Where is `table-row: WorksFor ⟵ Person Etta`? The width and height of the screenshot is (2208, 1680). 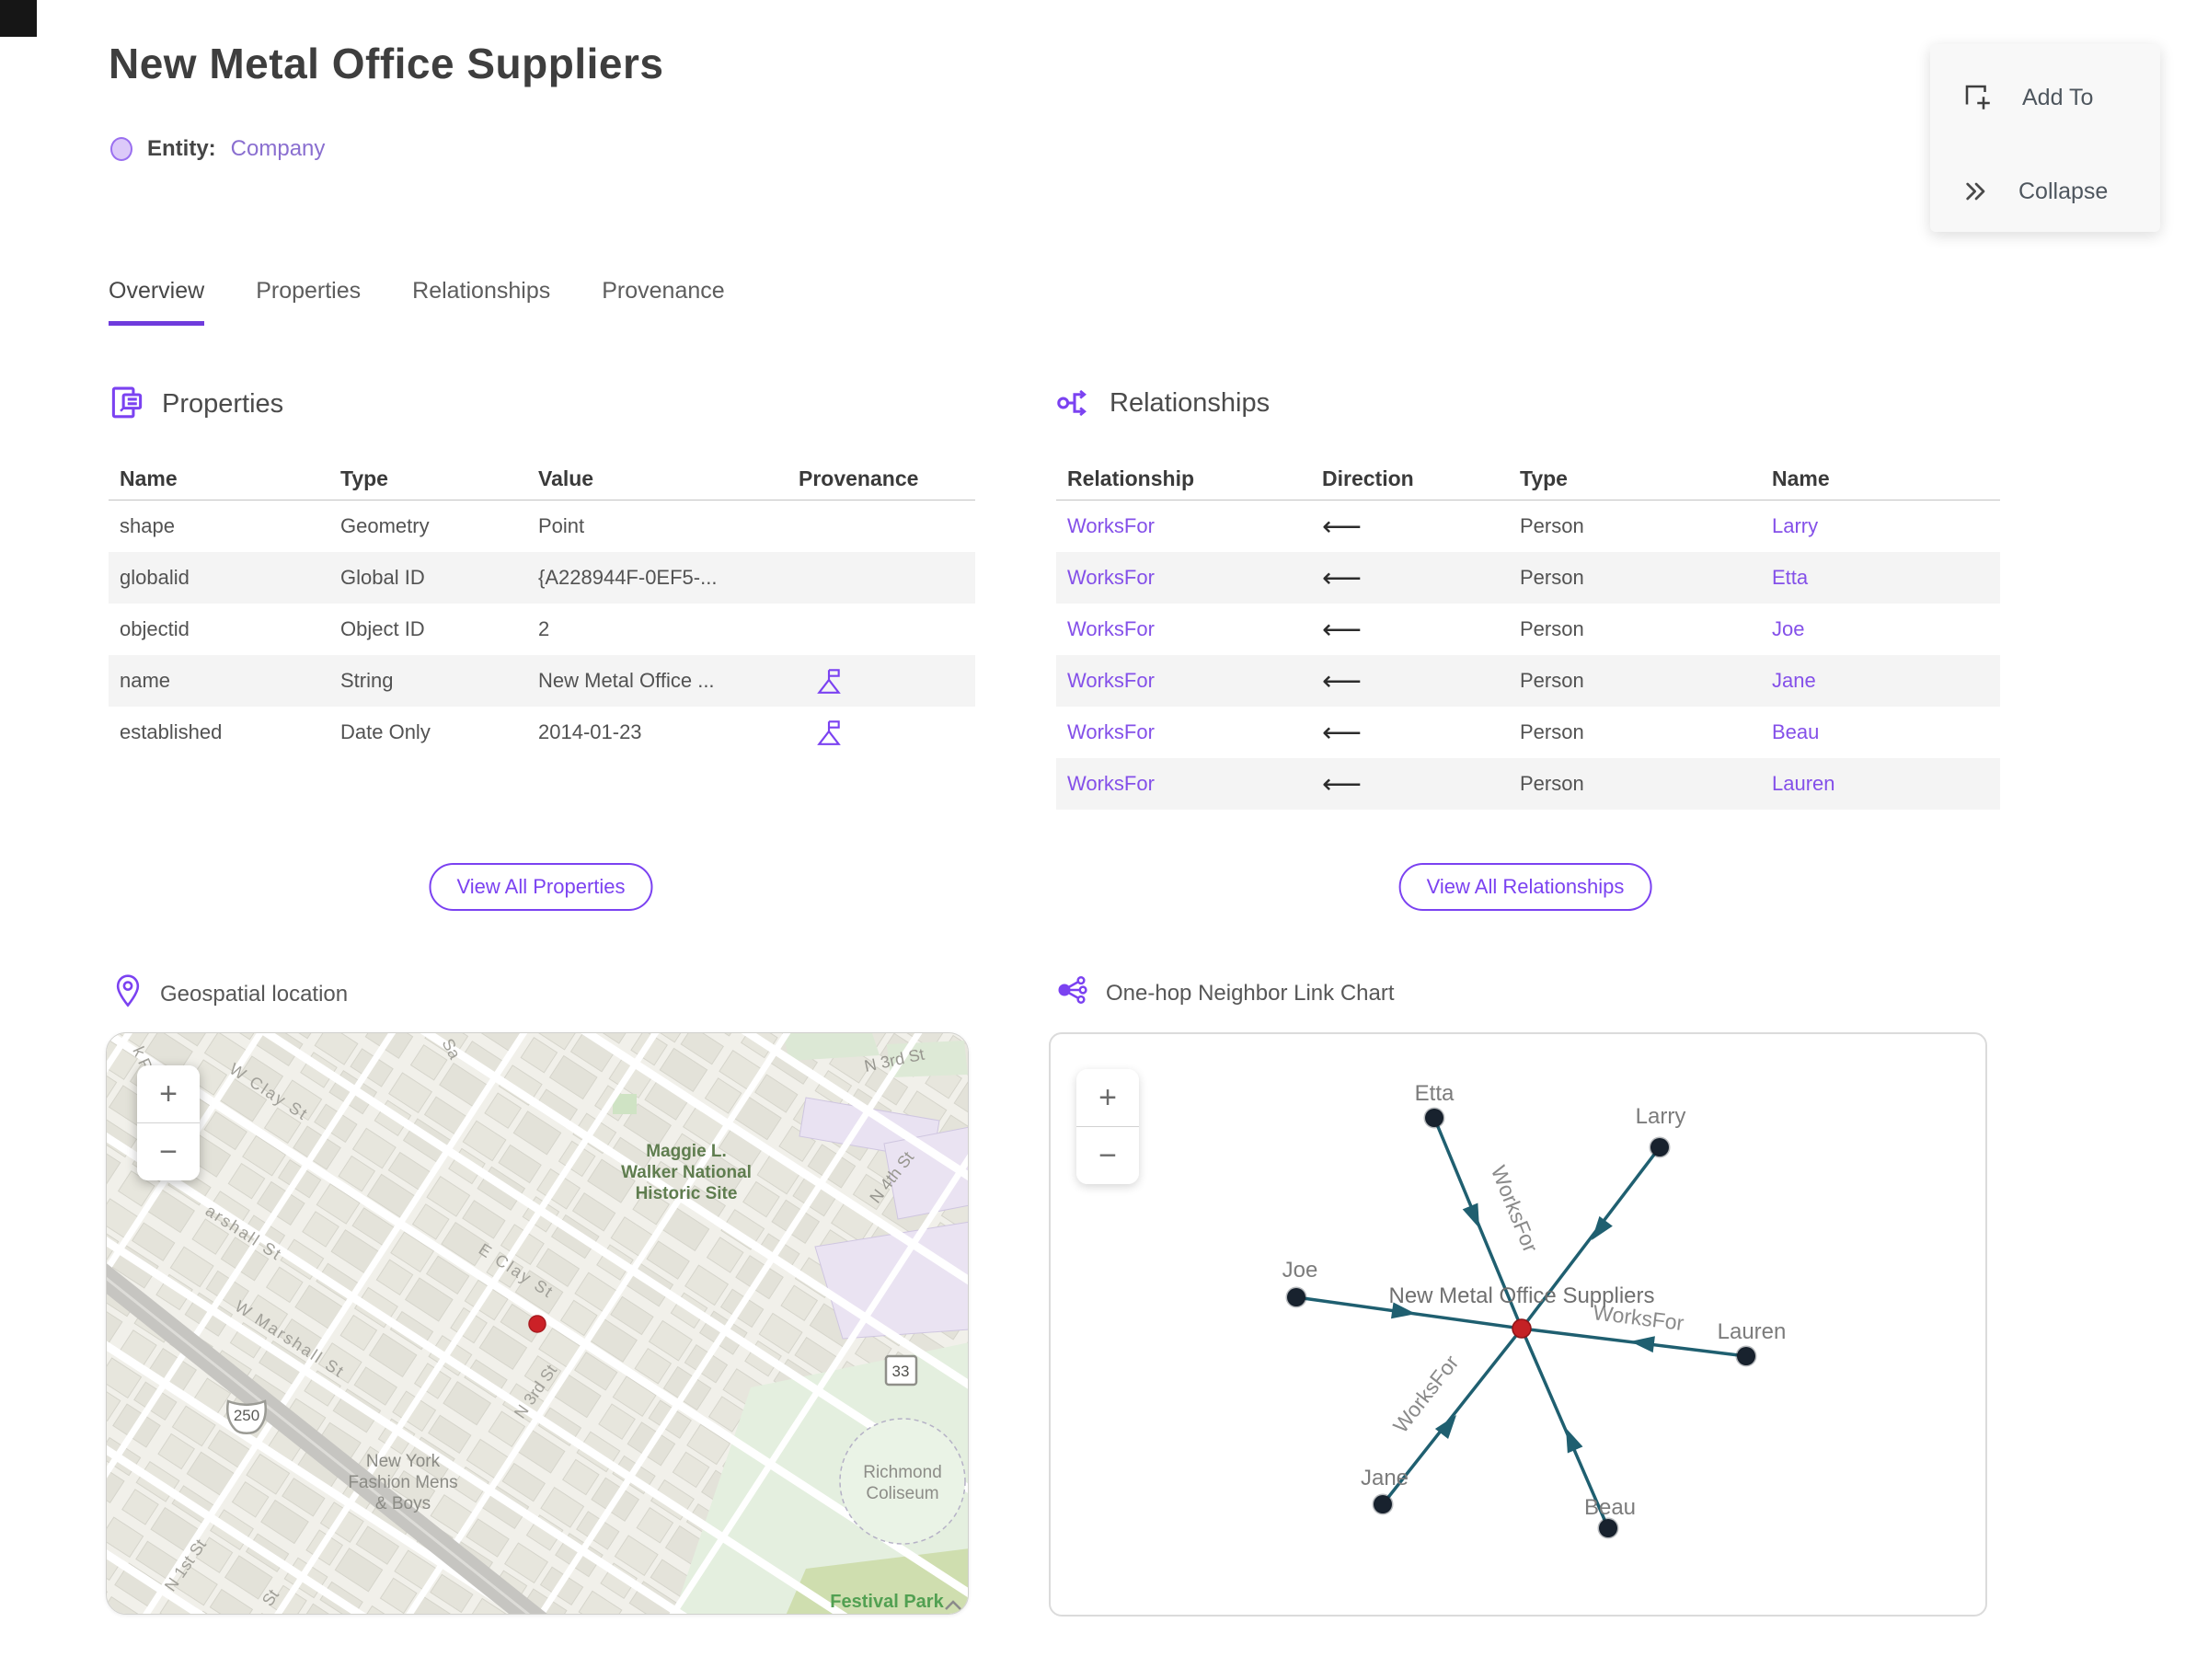
table-row: WorksFor ⟵ Person Etta is located at coordinates (1528, 578).